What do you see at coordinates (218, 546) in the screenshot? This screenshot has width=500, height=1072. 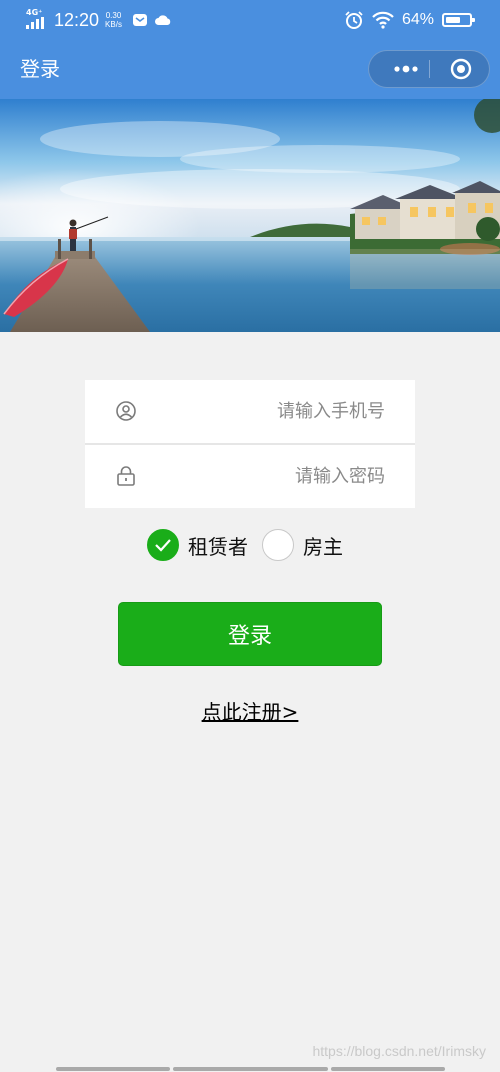 I see `role-label-tenant: 租赁者` at bounding box center [218, 546].